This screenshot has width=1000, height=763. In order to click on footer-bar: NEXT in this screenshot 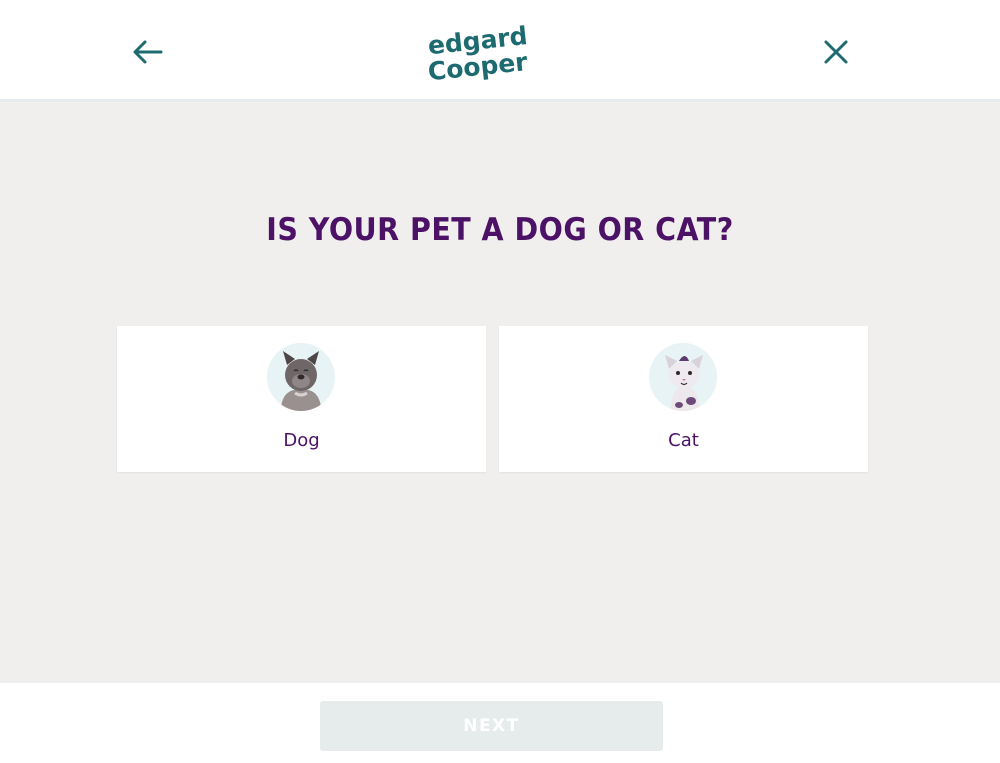, I will do `click(500, 723)`.